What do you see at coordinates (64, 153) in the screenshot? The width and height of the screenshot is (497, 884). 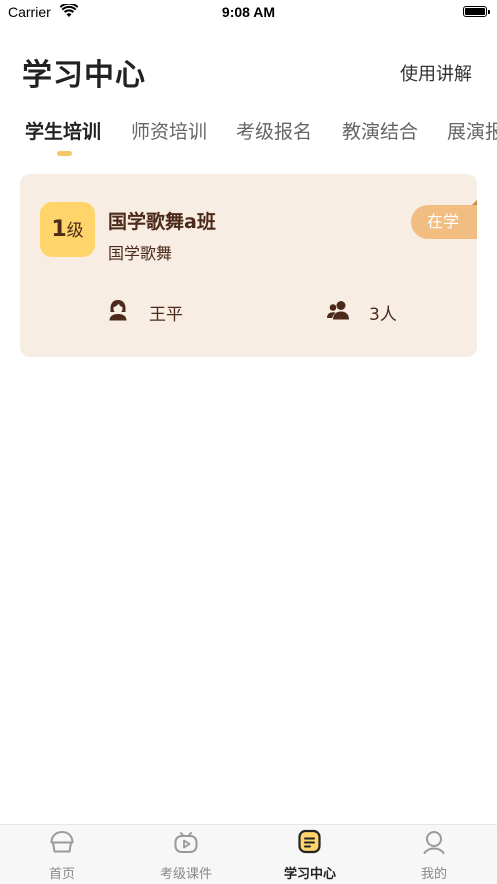 I see `active-tab-indicator` at bounding box center [64, 153].